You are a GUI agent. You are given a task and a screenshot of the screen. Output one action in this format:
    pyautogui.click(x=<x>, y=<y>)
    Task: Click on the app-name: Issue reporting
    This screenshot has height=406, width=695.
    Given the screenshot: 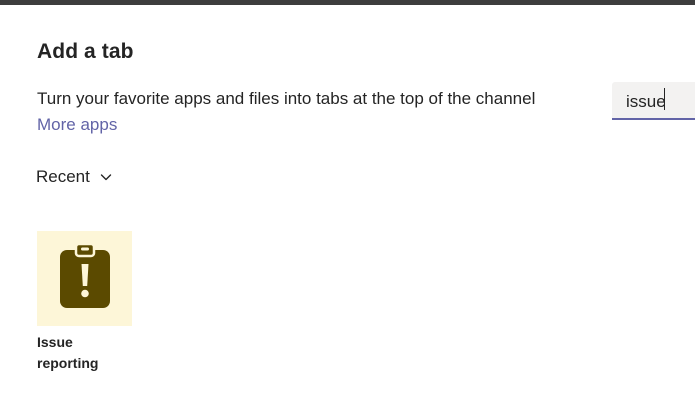 What is the action you would take?
    pyautogui.click(x=68, y=352)
    